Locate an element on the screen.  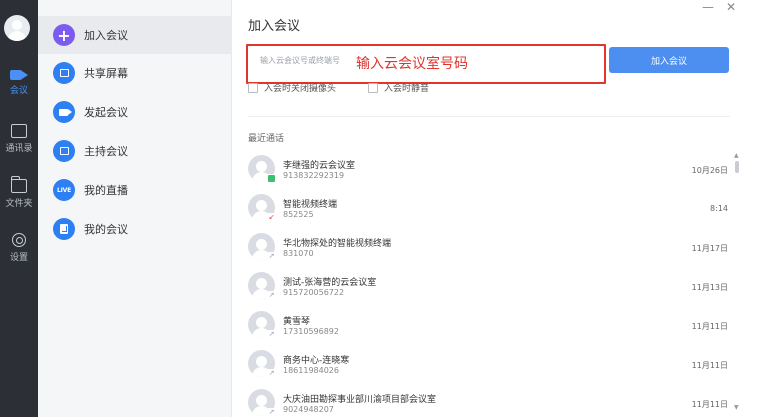
scroll-up-icon: ▲ is located at coordinates (736, 155).